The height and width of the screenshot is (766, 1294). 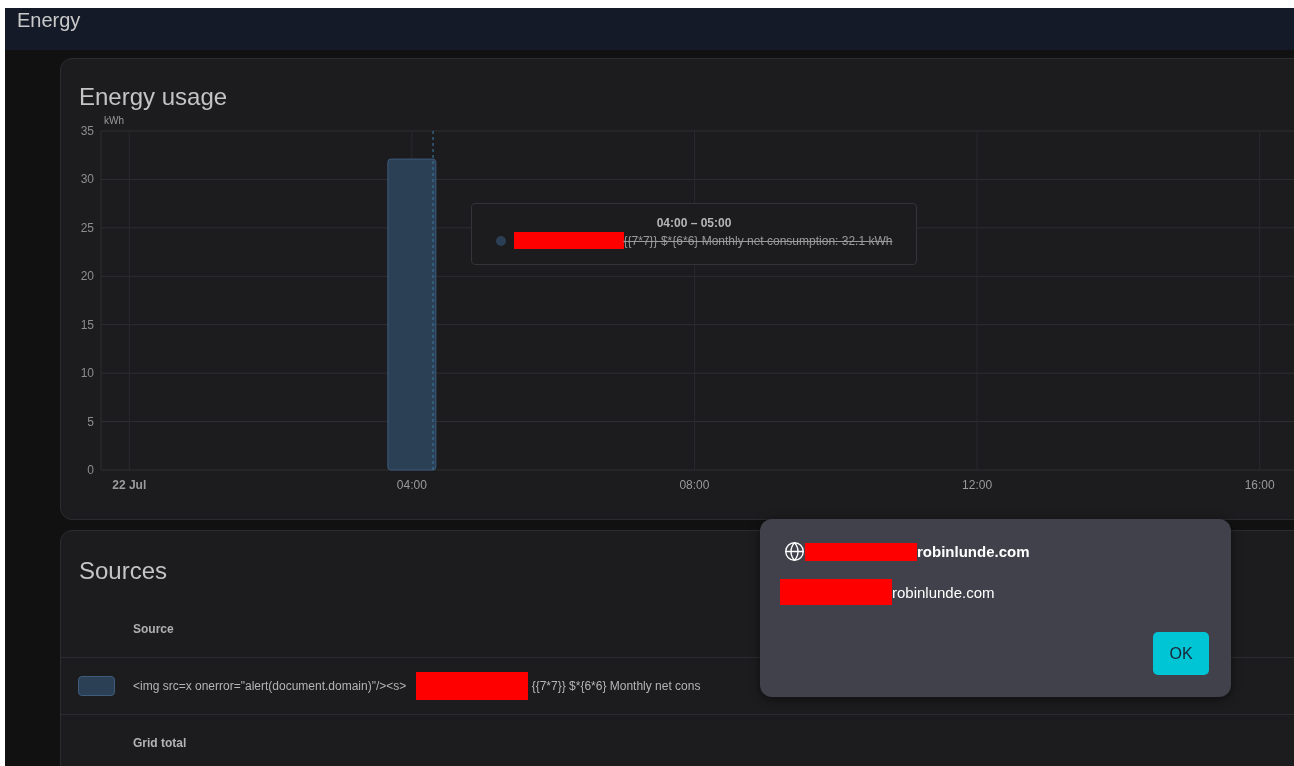 I want to click on source-swatch, so click(x=96, y=686).